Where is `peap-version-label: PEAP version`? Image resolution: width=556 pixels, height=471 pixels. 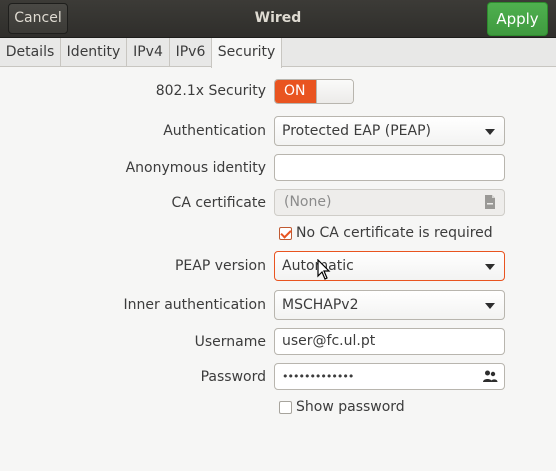 peap-version-label: PEAP version is located at coordinates (220, 266).